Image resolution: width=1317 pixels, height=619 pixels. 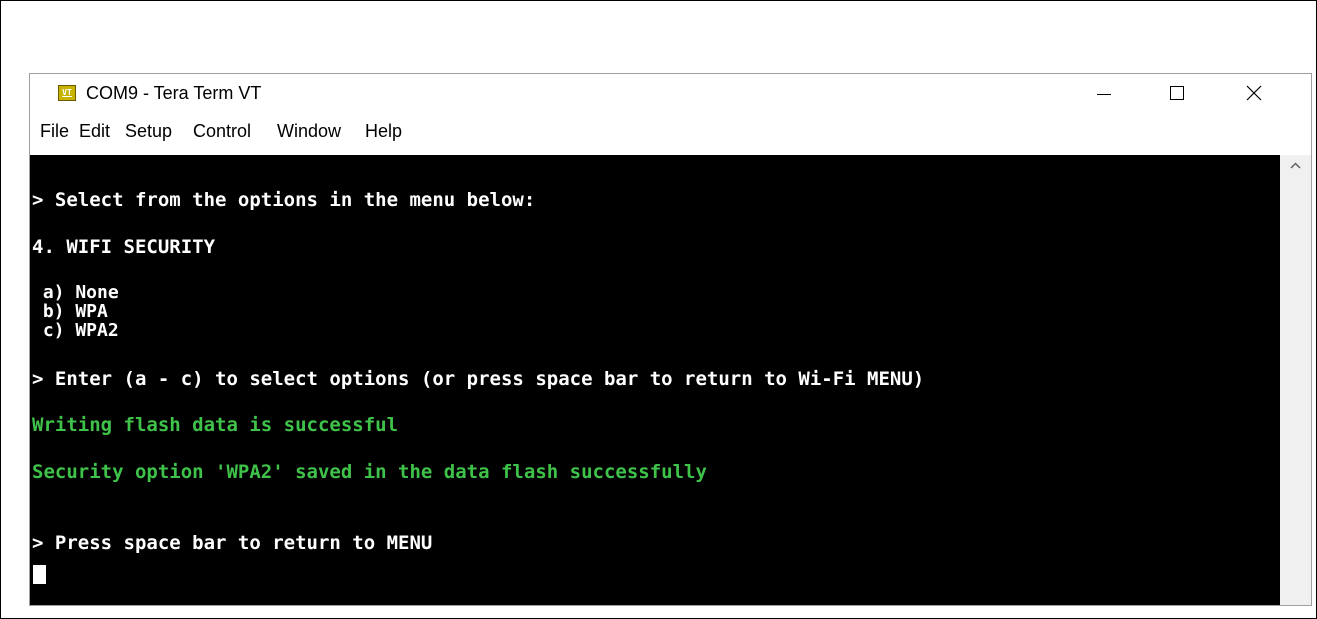 What do you see at coordinates (215, 425) in the screenshot?
I see `terminal-line-write-status: Writing flash data is successful` at bounding box center [215, 425].